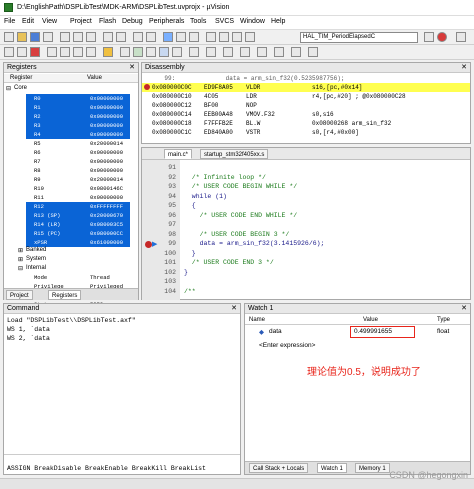 This screenshot has height=489, width=474. I want to click on watch-window-icon, so click(194, 52).